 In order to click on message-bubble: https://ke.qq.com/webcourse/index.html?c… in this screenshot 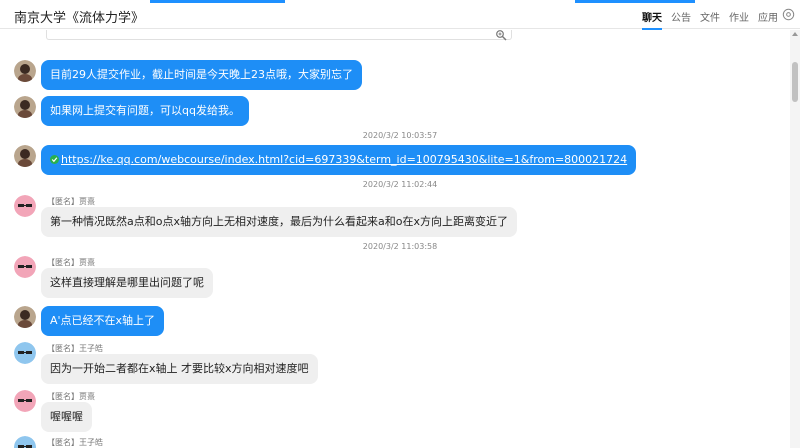, I will do `click(339, 160)`.